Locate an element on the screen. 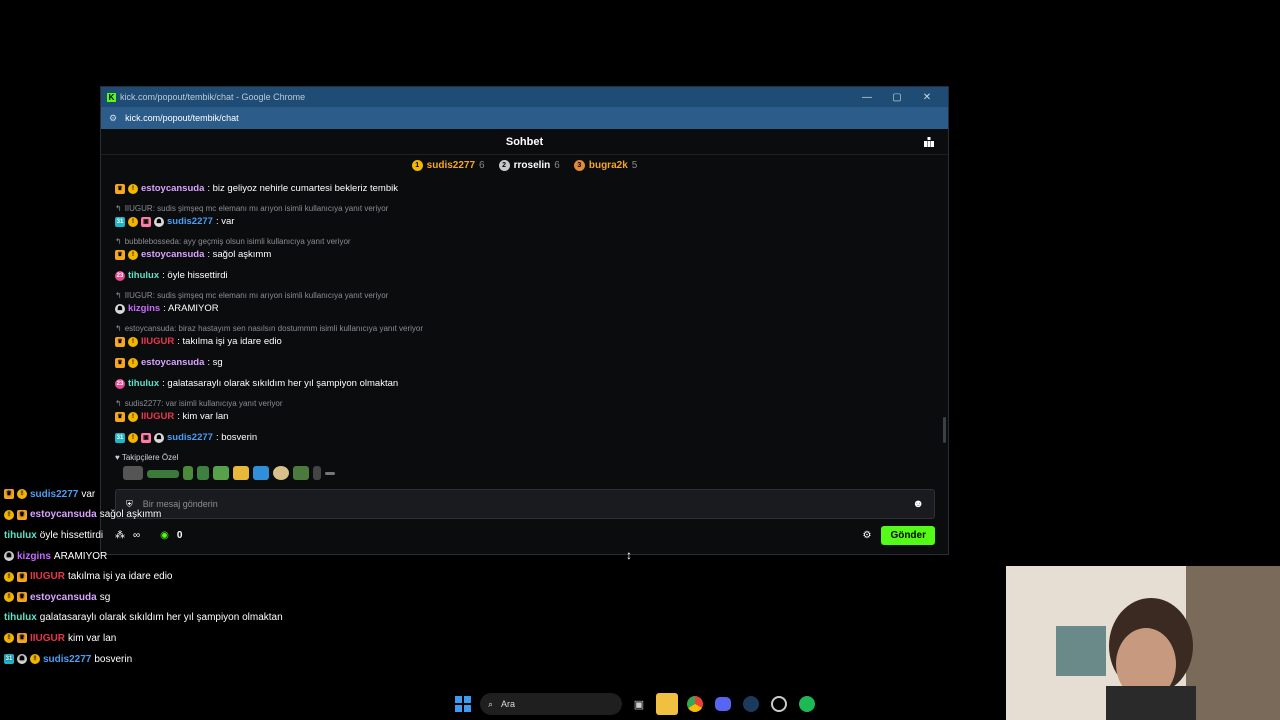  kick-logo-icon: K is located at coordinates (111, 97).